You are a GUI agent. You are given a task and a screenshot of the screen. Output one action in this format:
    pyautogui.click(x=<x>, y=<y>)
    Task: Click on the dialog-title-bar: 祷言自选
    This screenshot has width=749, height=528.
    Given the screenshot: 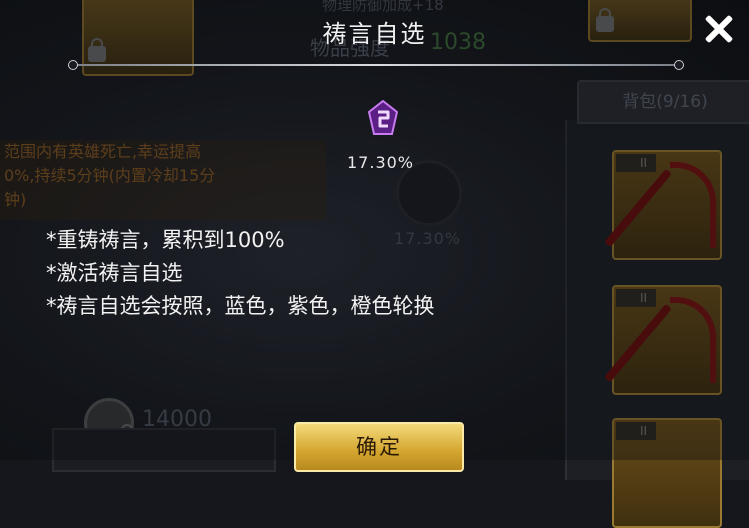 What is the action you would take?
    pyautogui.click(x=374, y=35)
    